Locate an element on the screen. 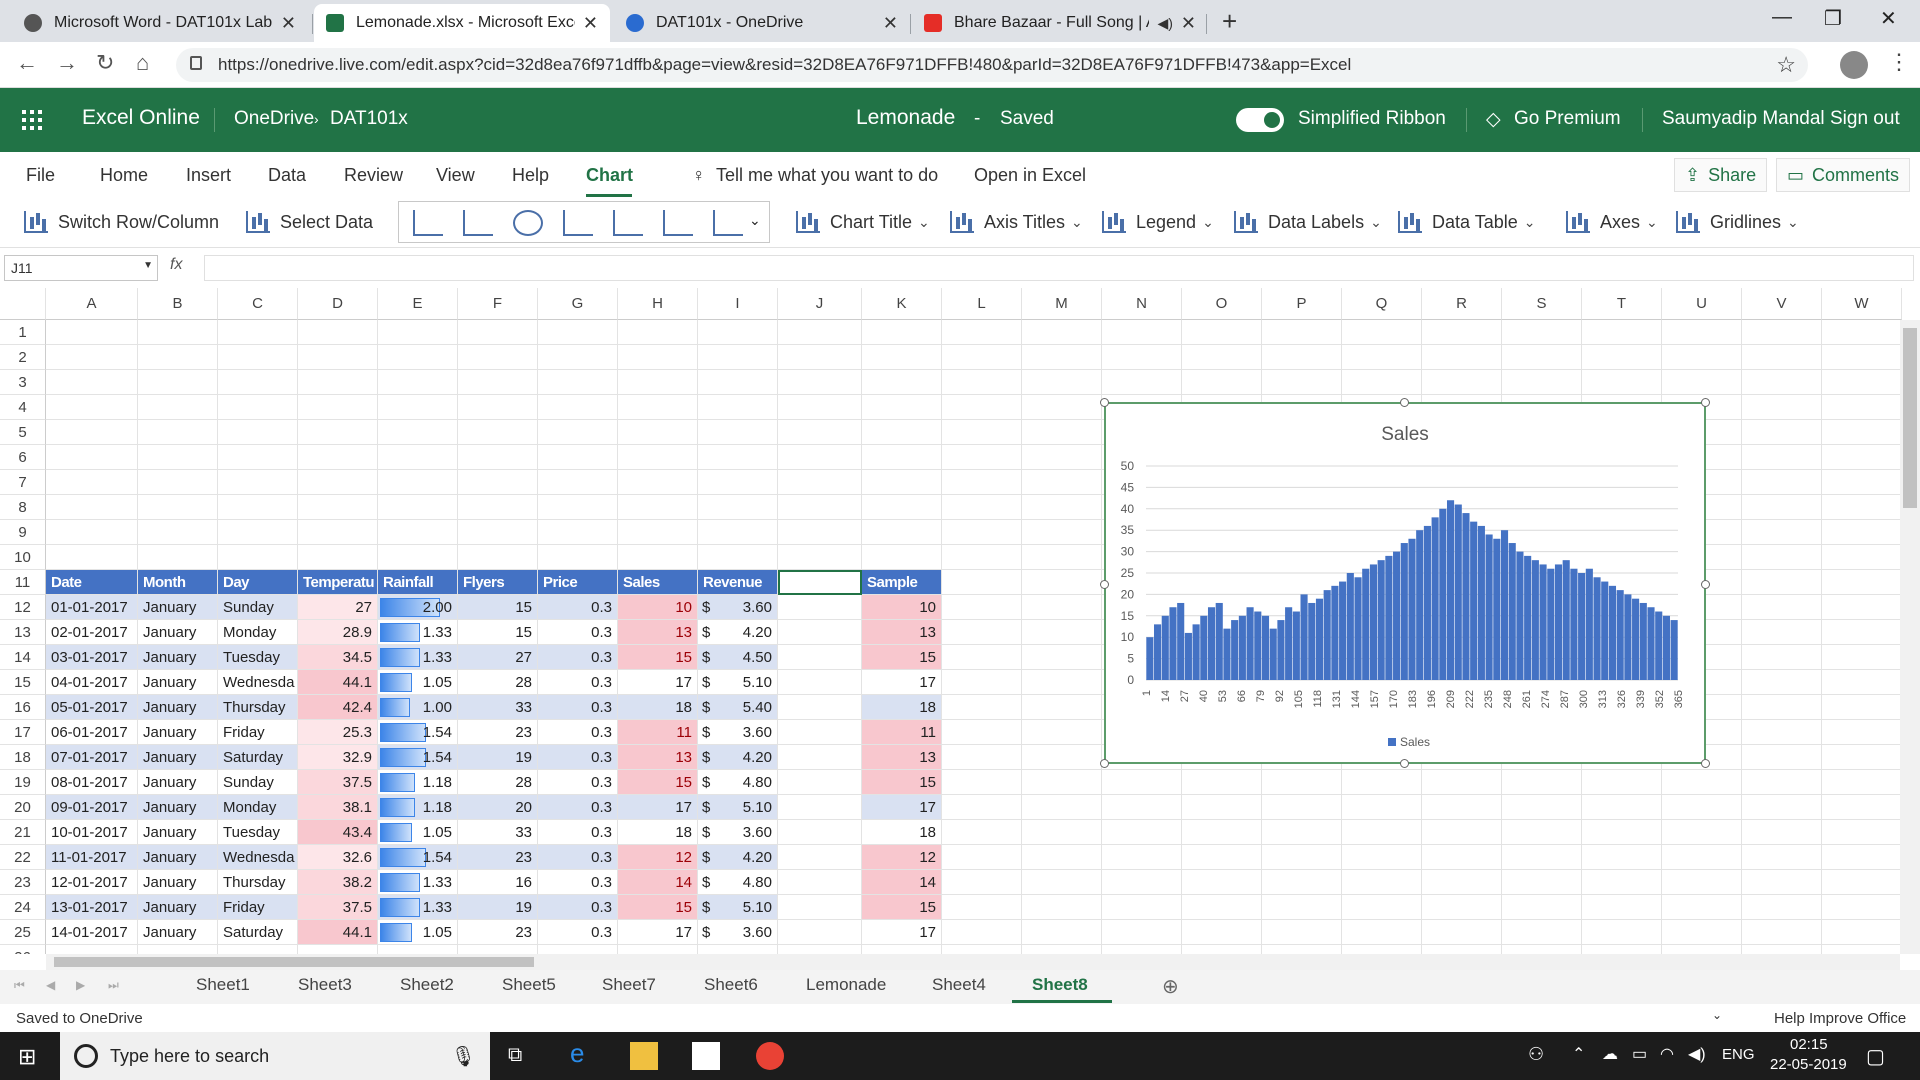  sample-cell: 18 is located at coordinates (902, 707).